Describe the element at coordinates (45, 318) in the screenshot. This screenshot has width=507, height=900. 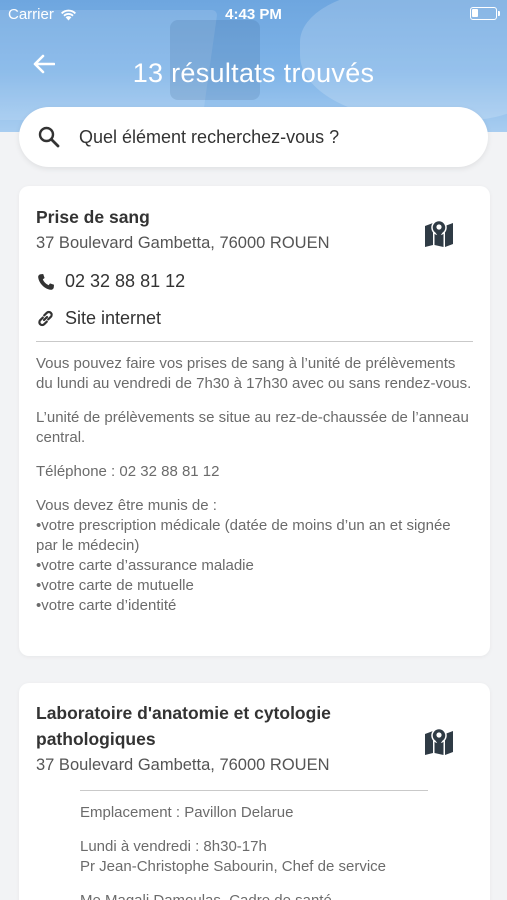
I see `link-icon` at that location.